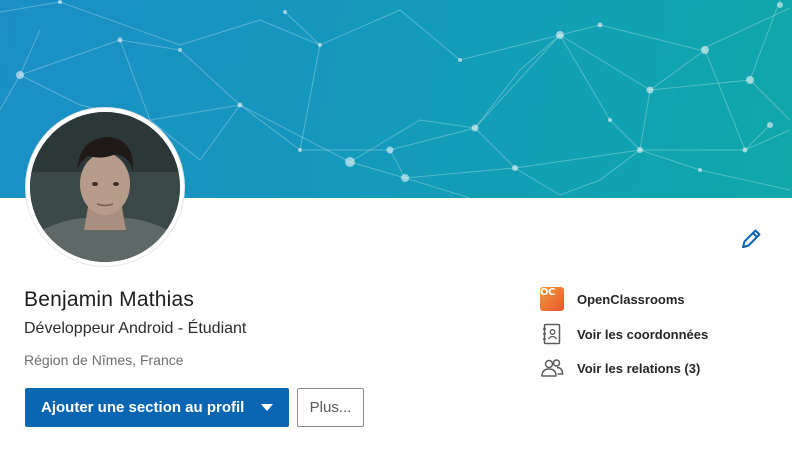 This screenshot has height=476, width=792. What do you see at coordinates (104, 360) in the screenshot?
I see `profile-location: Région de Nîmes, France` at bounding box center [104, 360].